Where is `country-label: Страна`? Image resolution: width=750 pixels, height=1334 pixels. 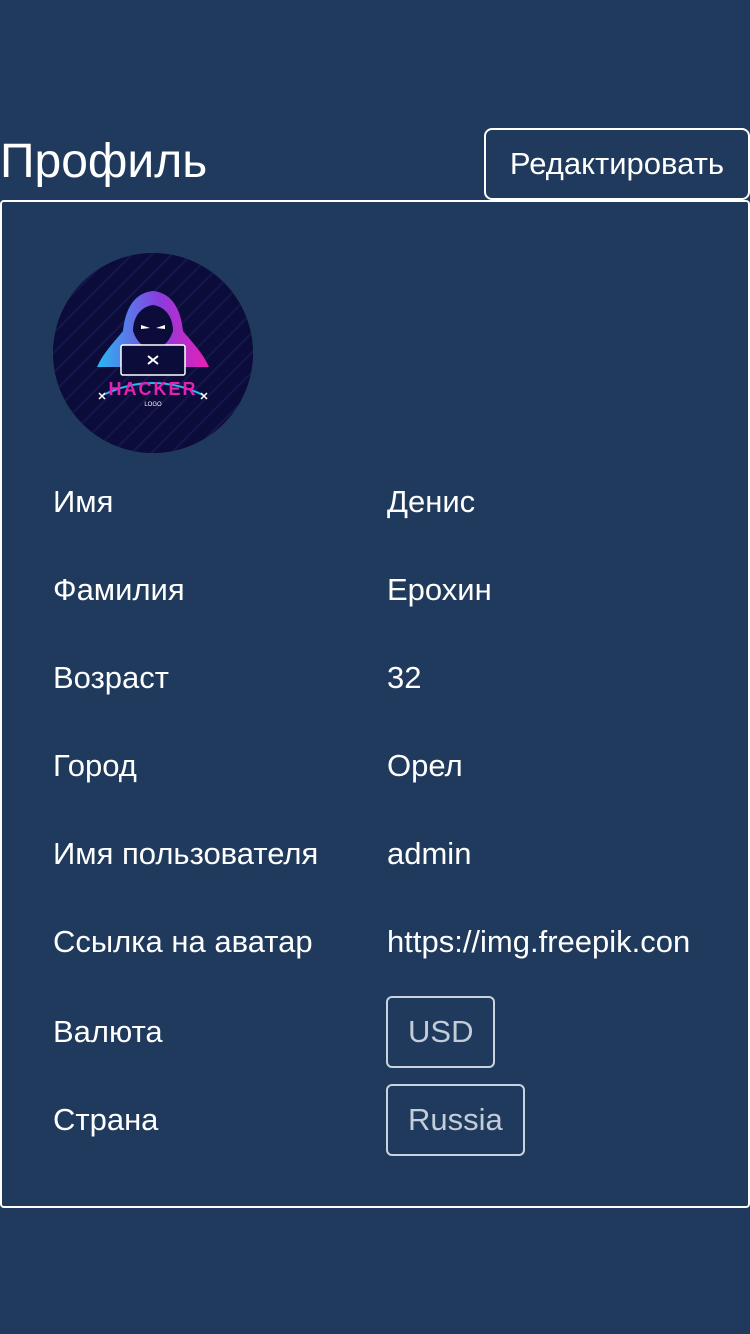 country-label: Страна is located at coordinates (106, 1119).